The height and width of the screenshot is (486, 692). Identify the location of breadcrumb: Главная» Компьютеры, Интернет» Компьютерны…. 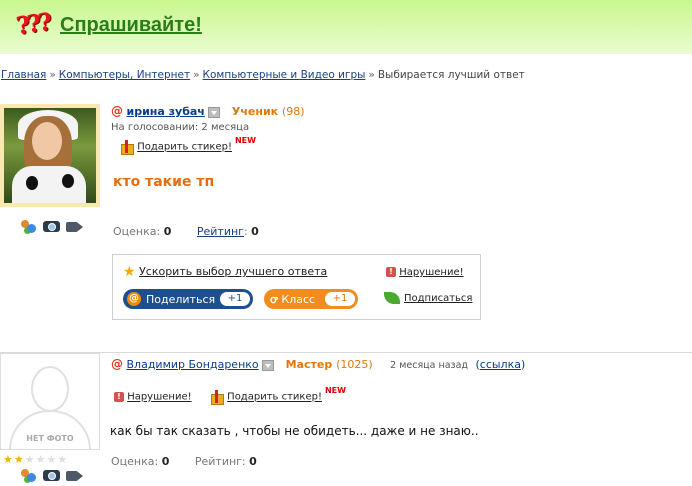
(263, 75).